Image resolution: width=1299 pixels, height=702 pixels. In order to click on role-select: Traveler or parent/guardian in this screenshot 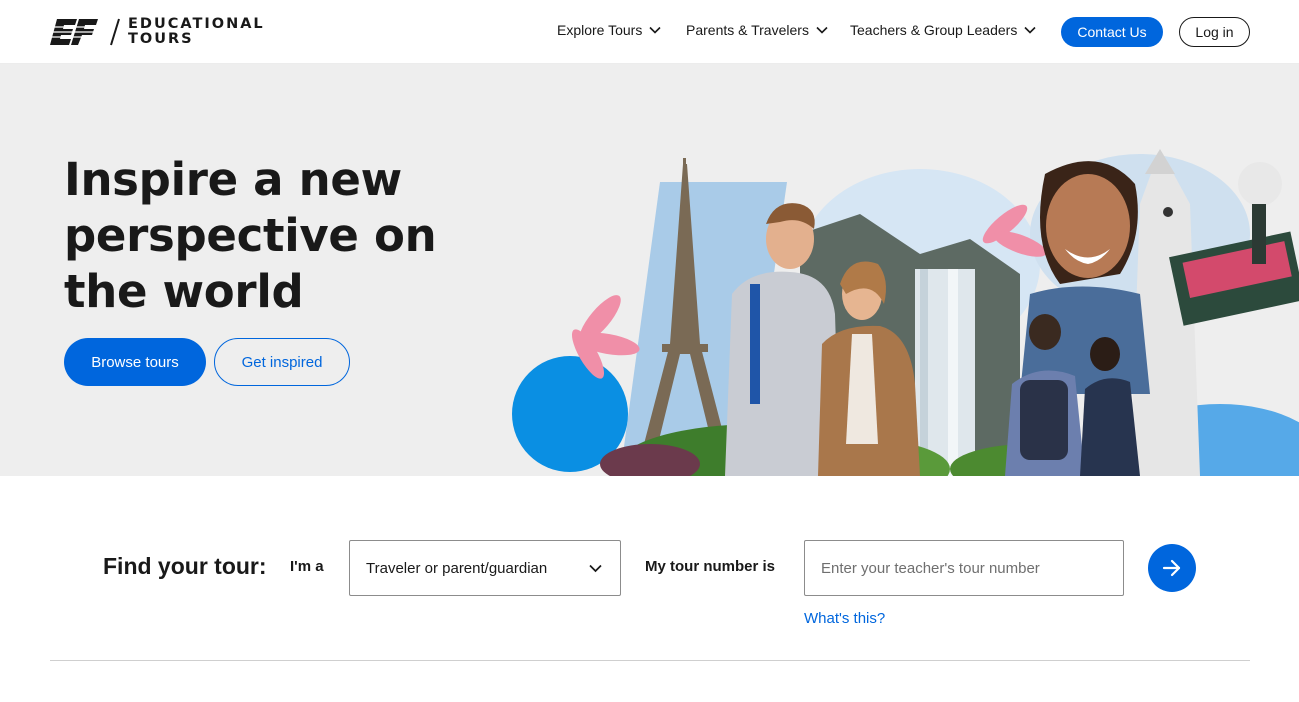, I will do `click(485, 568)`.